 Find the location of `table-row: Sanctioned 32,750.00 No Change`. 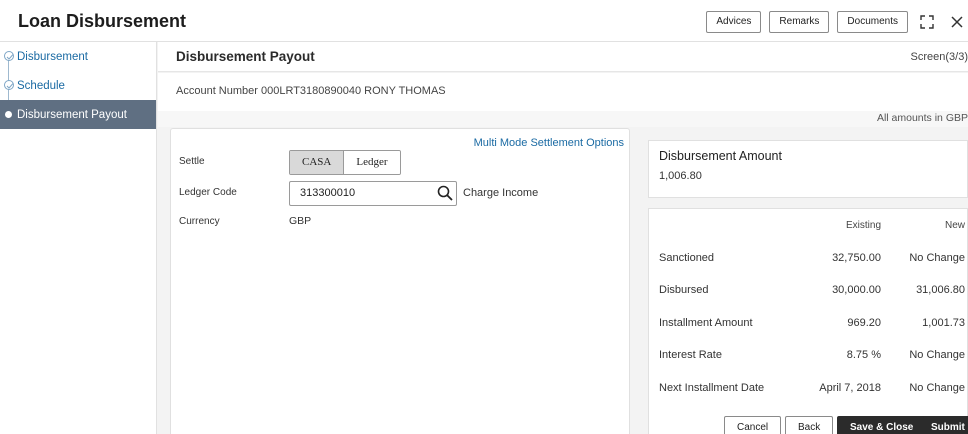

table-row: Sanctioned 32,750.00 No Change is located at coordinates (808, 258).